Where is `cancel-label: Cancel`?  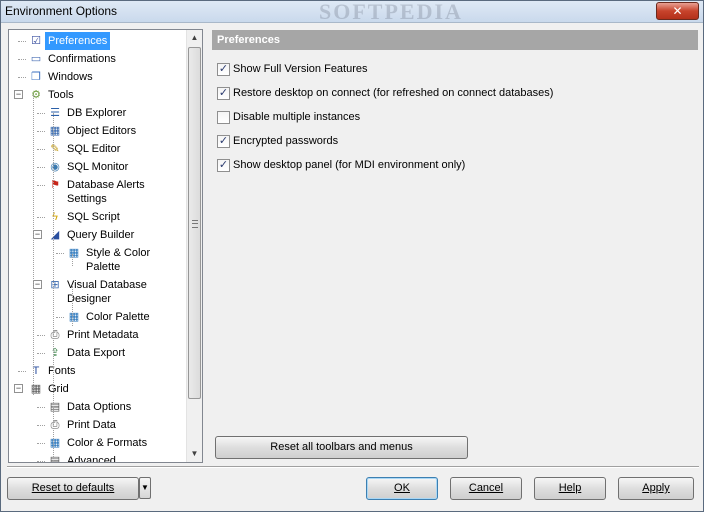
cancel-label: Cancel is located at coordinates (486, 488).